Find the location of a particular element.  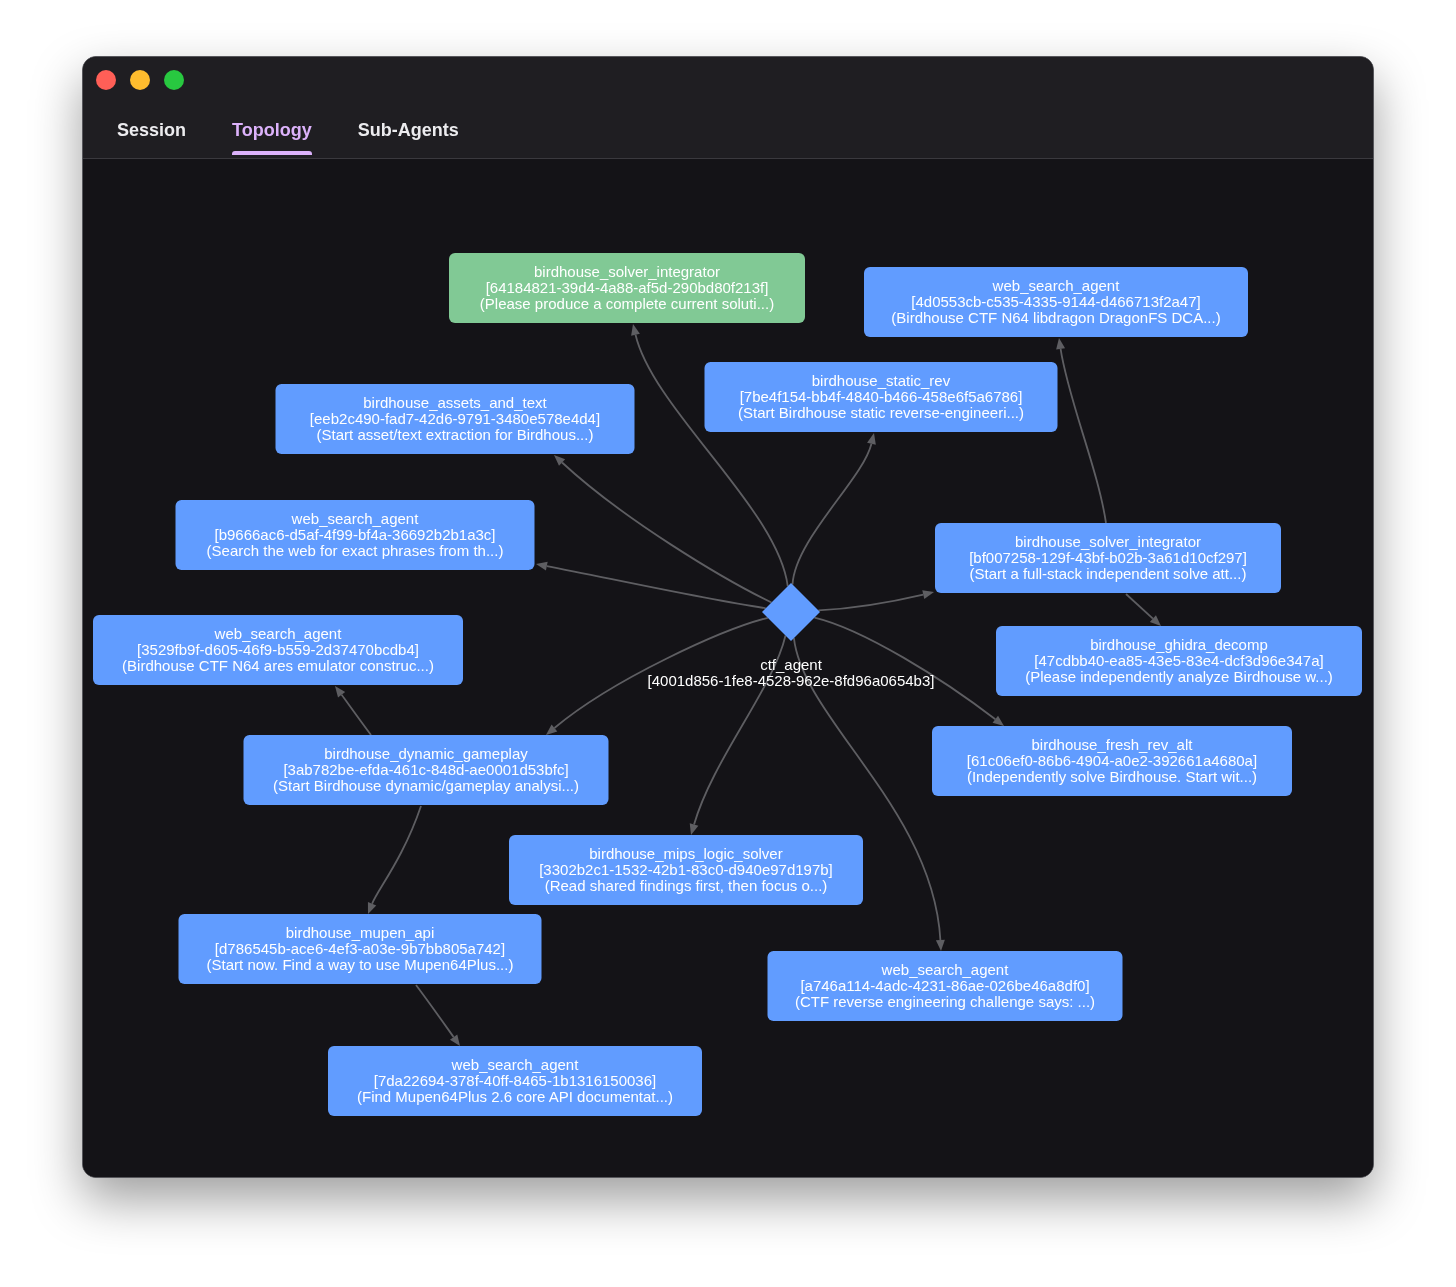

agent-id: [bf007258-129f-43bf-b02b-3a61d10cf297] is located at coordinates (1108, 558).